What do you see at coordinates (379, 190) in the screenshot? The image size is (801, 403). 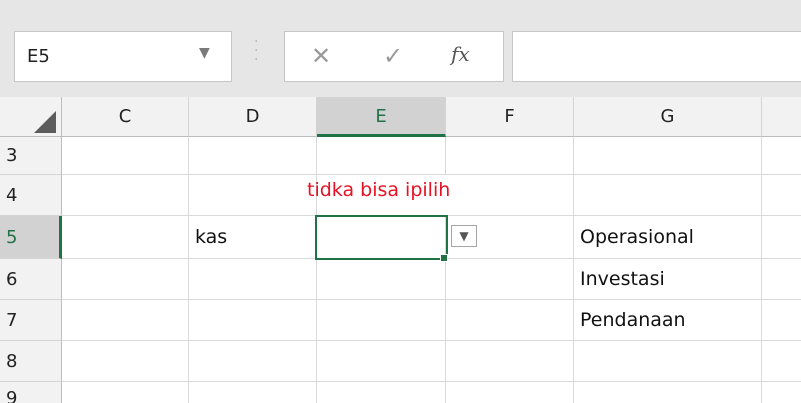 I see `annotation-text: tidka bisa ipilih` at bounding box center [379, 190].